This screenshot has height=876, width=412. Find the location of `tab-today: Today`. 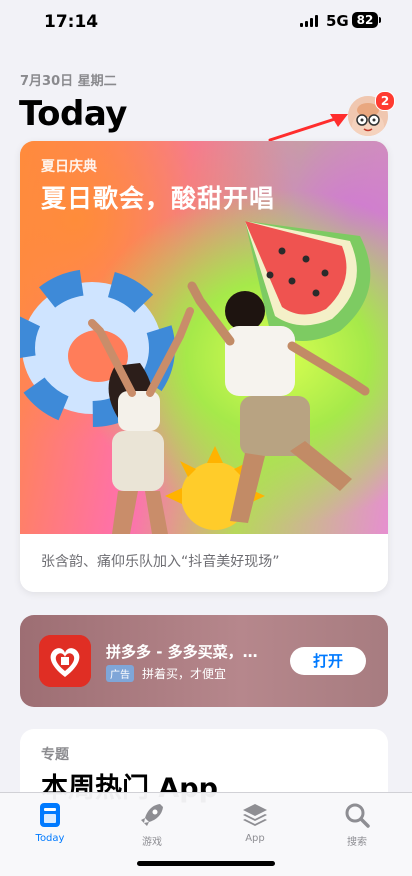

tab-today: Today is located at coordinates (50, 822).